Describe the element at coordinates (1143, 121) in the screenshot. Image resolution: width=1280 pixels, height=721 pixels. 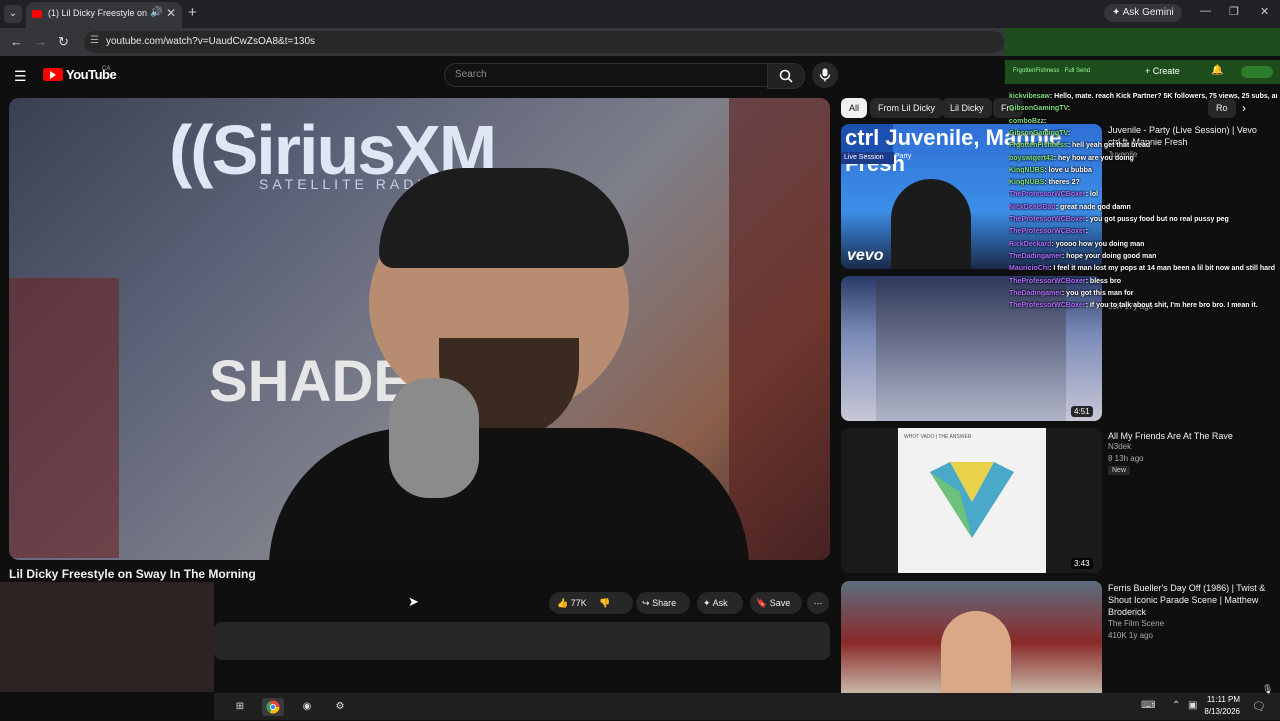
I see `chat-message: comboBzz:` at that location.